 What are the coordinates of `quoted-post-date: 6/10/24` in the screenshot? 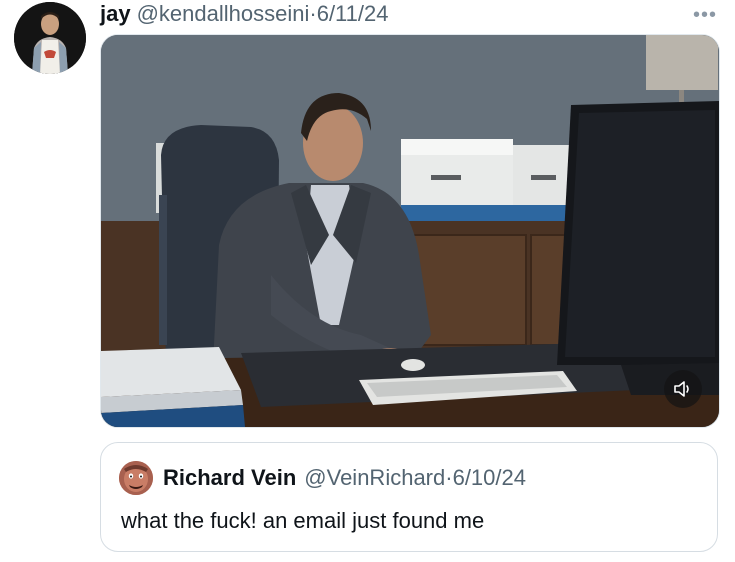 It's located at (489, 478).